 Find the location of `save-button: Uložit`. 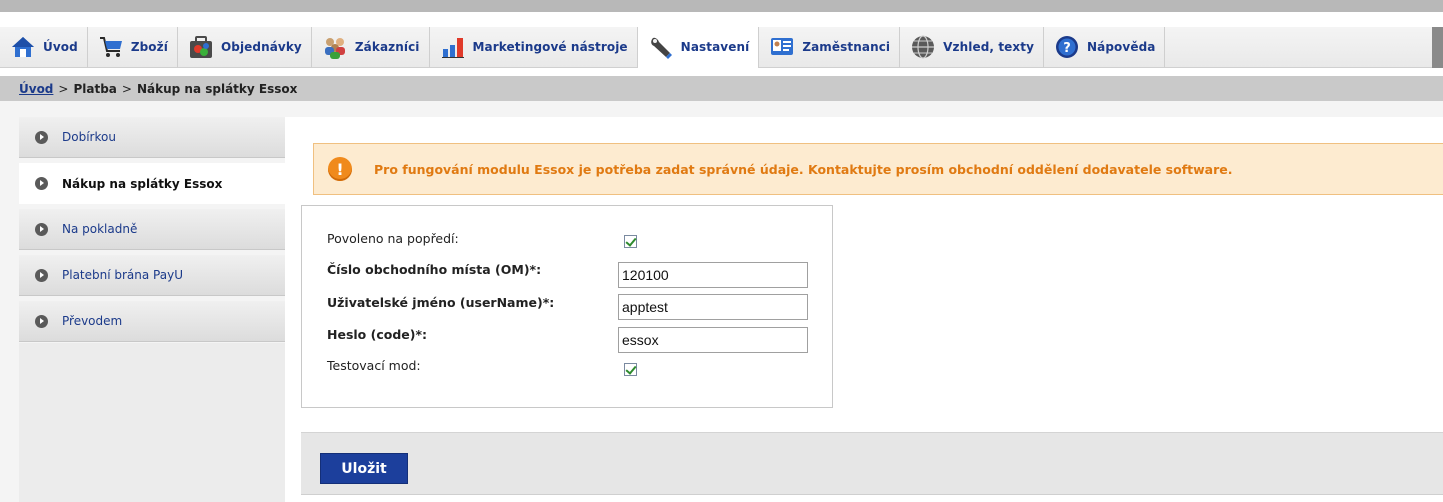

save-button: Uložit is located at coordinates (364, 468).